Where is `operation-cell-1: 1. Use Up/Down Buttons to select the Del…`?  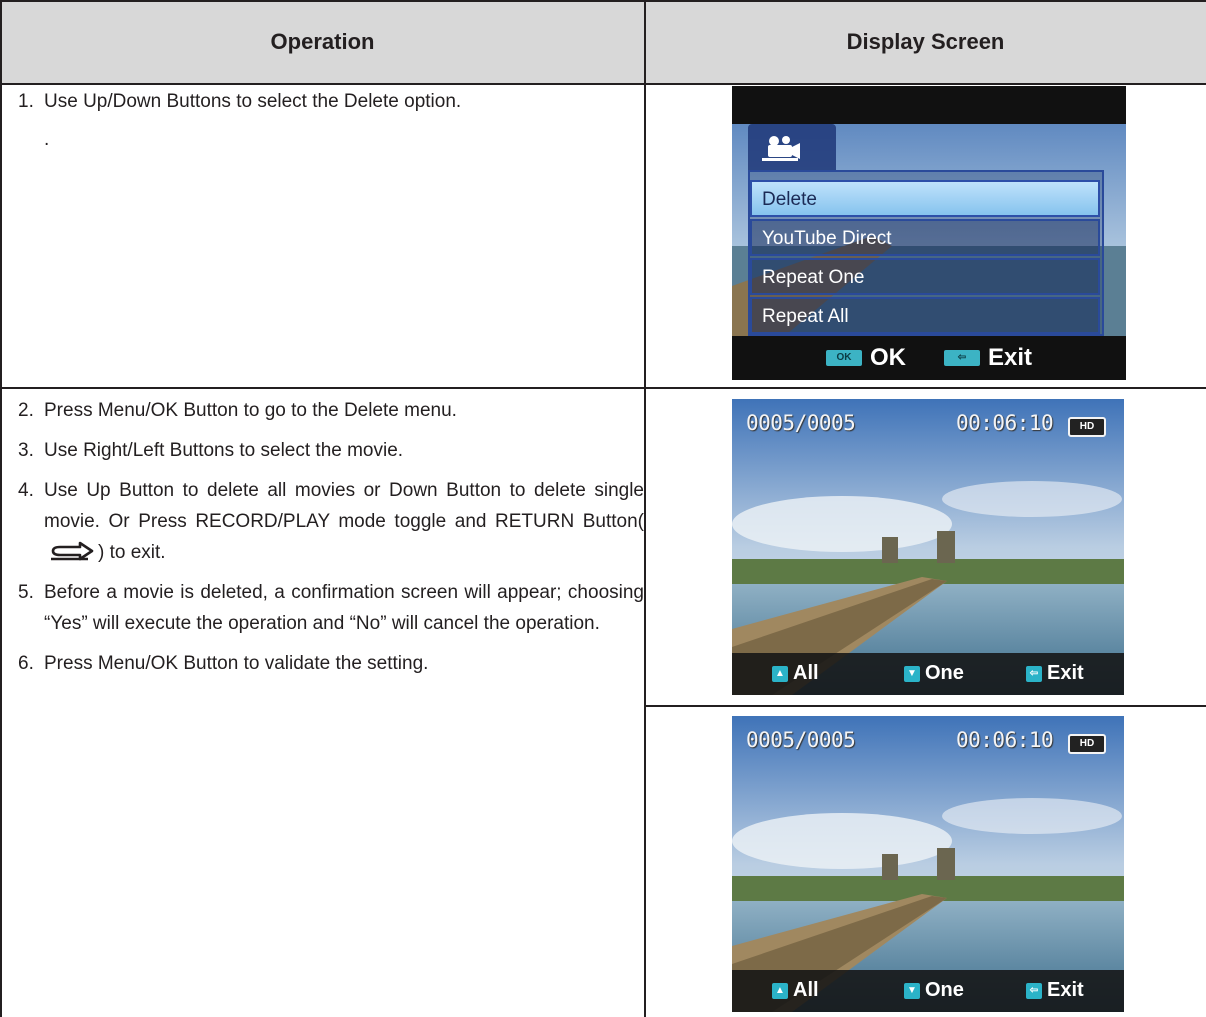
operation-cell-1: 1. Use Up/Down Buttons to select the Del… is located at coordinates (331, 125).